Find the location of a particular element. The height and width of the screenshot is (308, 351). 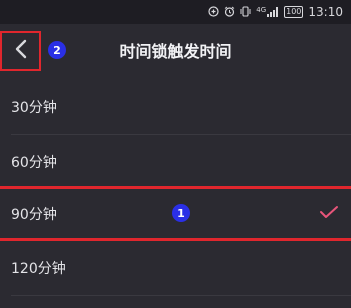

checkmark-icon is located at coordinates (329, 214).